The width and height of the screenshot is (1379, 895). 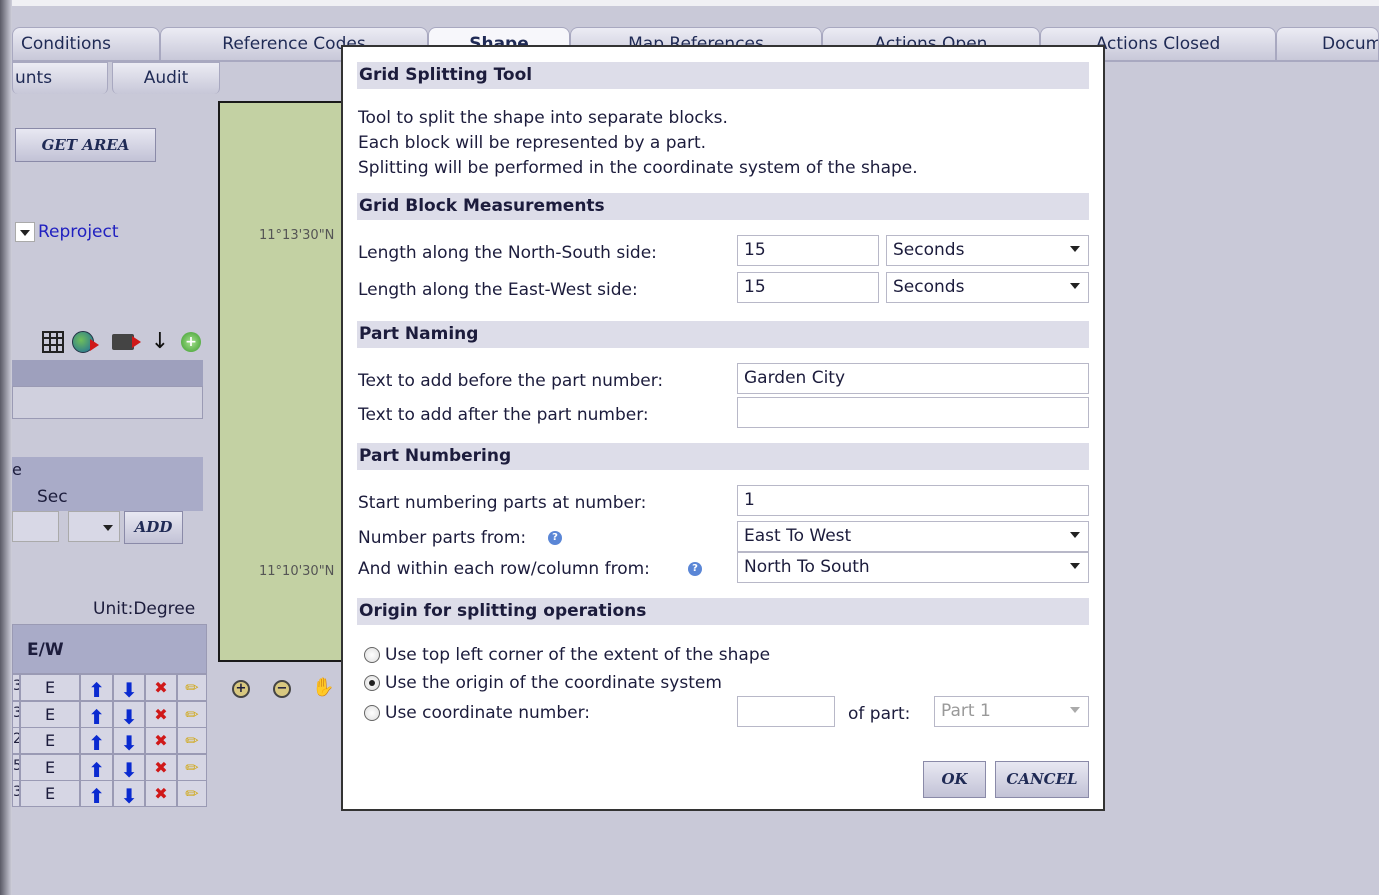 I want to click on delete-x-icon: ✖, so click(x=161, y=714).